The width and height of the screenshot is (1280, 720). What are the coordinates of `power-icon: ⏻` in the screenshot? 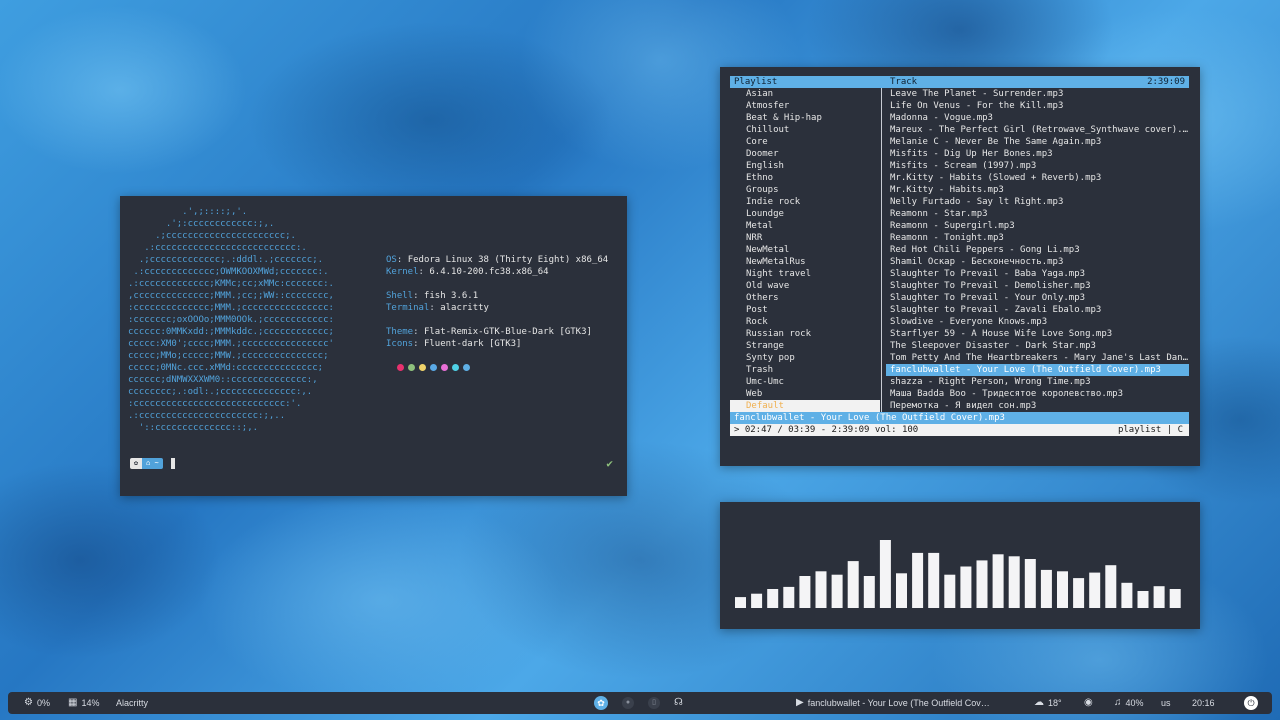 It's located at (1251, 703).